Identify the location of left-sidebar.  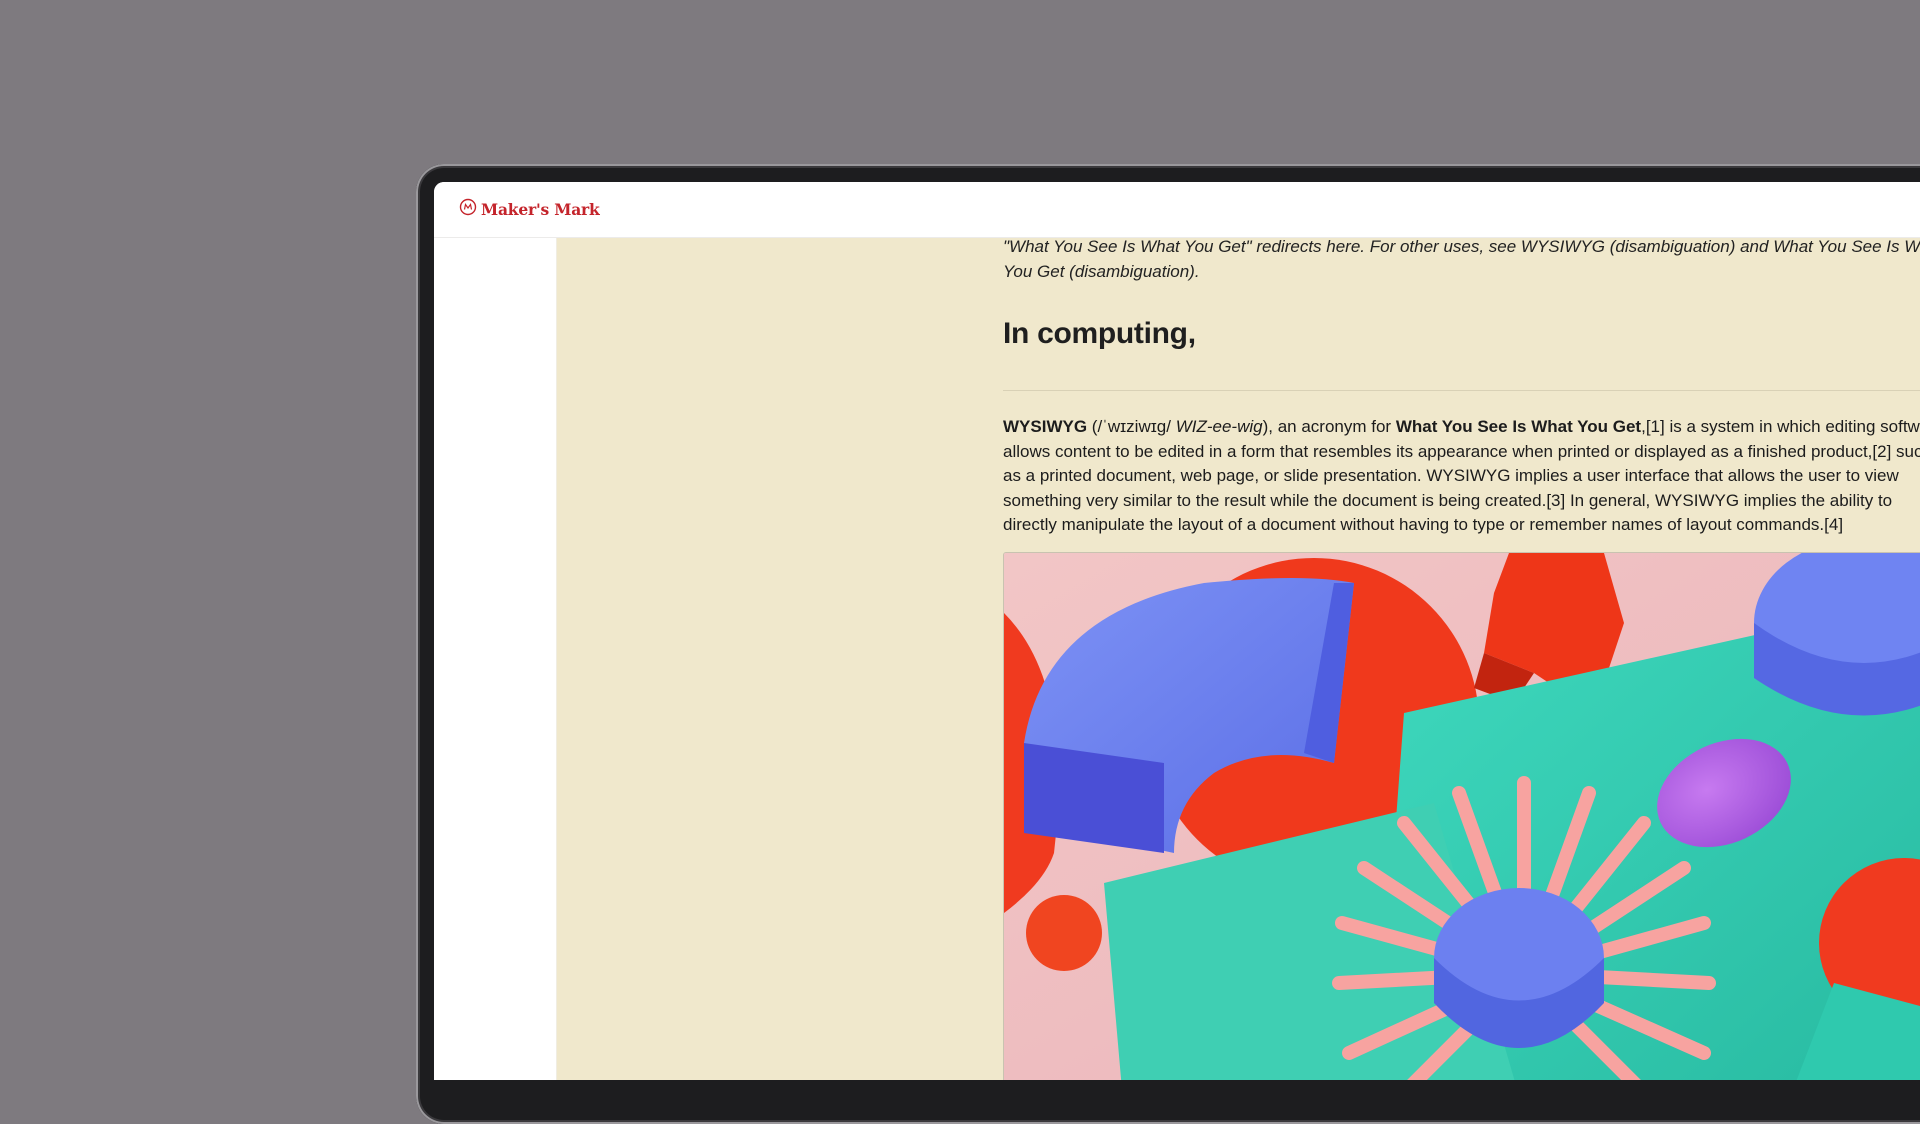
(495, 659).